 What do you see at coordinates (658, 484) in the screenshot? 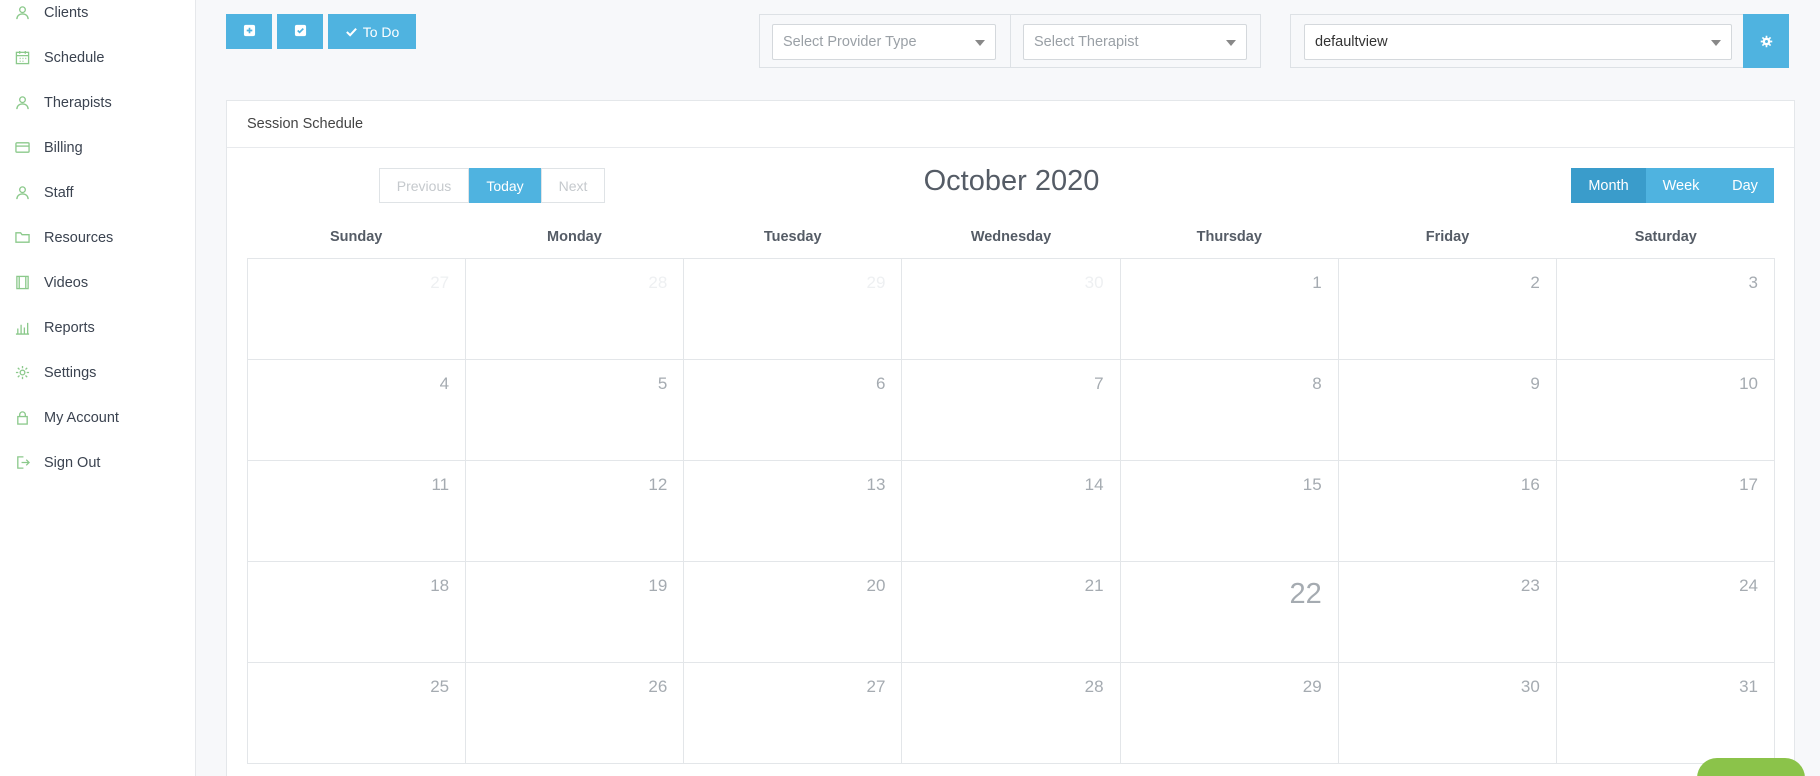
I see `day-number: 12` at bounding box center [658, 484].